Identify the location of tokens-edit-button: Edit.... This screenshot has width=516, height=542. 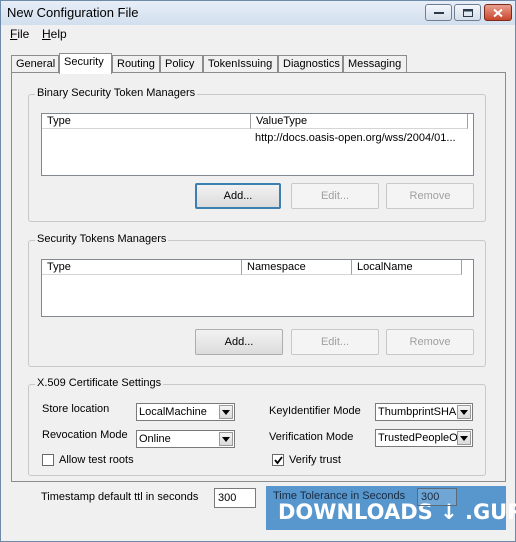
(335, 342).